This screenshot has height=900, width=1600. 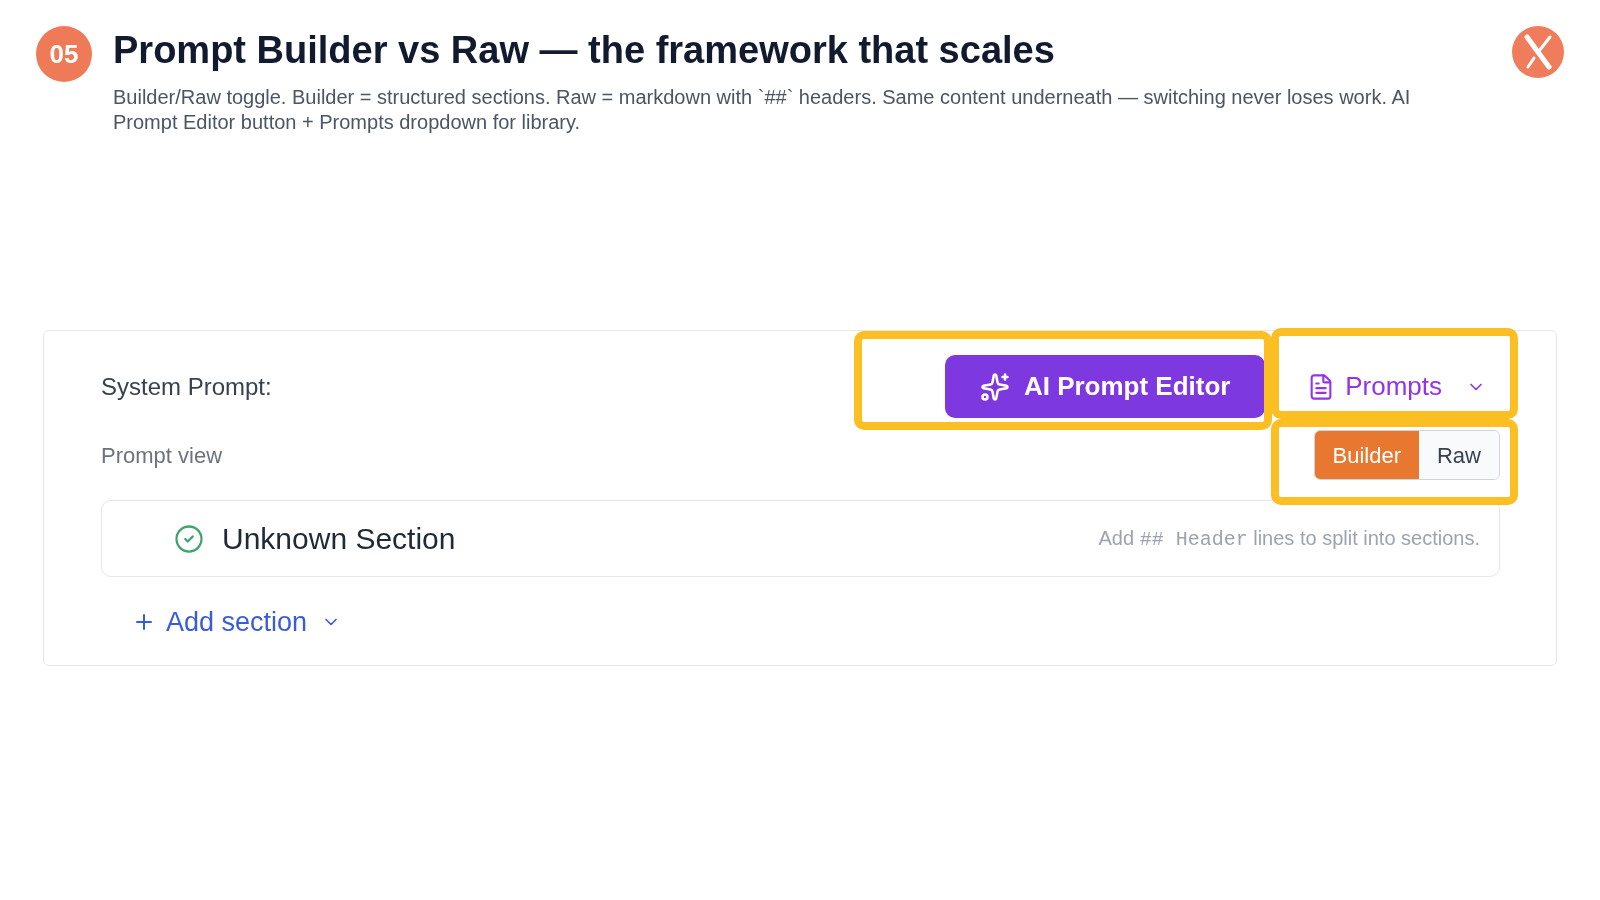 What do you see at coordinates (1459, 455) in the screenshot?
I see `view-toggle-option: Raw` at bounding box center [1459, 455].